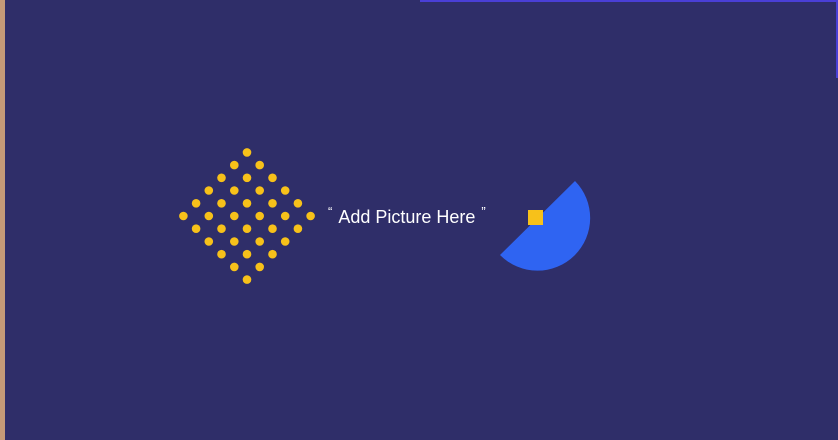 This screenshot has height=440, width=838. Describe the element at coordinates (483, 211) in the screenshot. I see `close-quote: ”` at that location.